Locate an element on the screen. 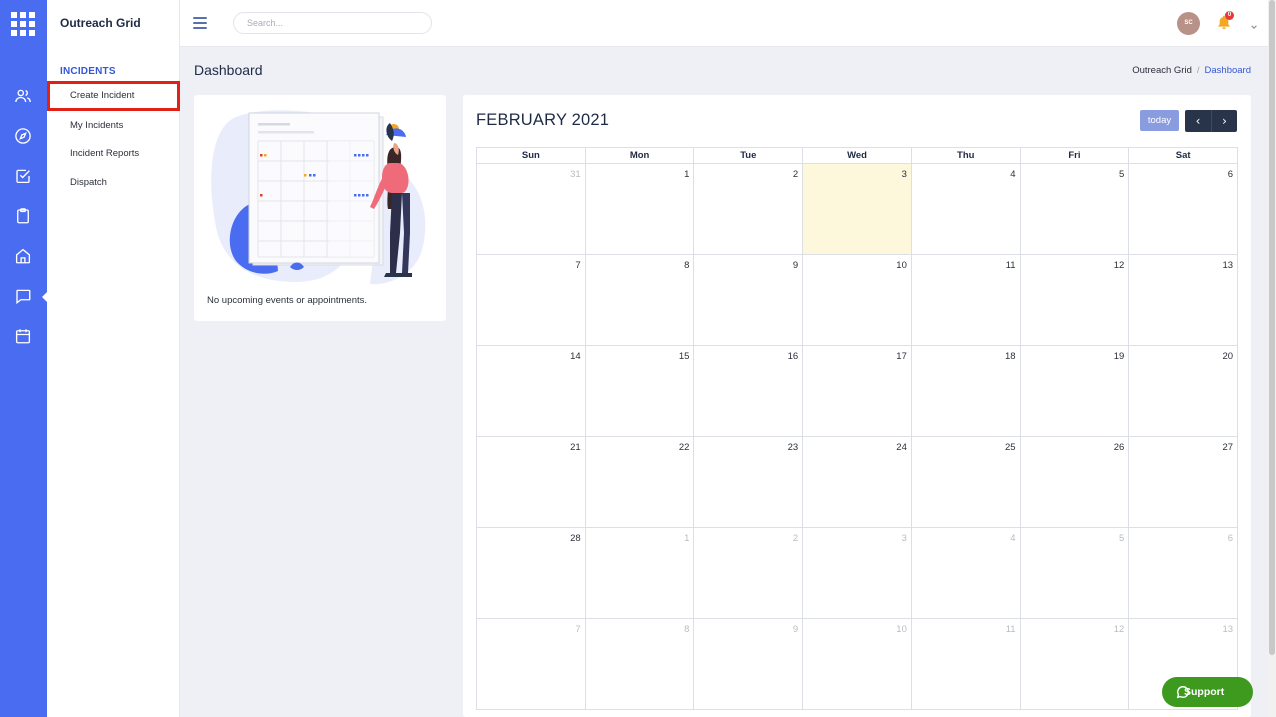 The image size is (1276, 717). day-cell: 18 is located at coordinates (965, 391).